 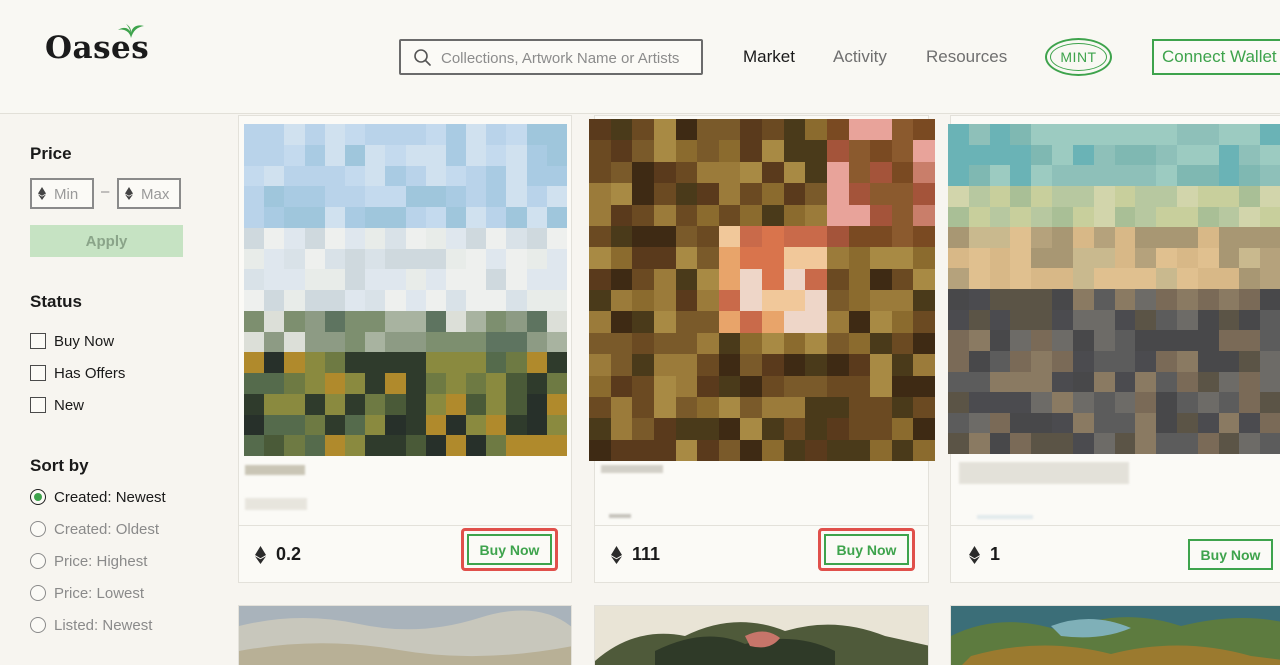 I want to click on price-max-input, so click(x=160, y=194).